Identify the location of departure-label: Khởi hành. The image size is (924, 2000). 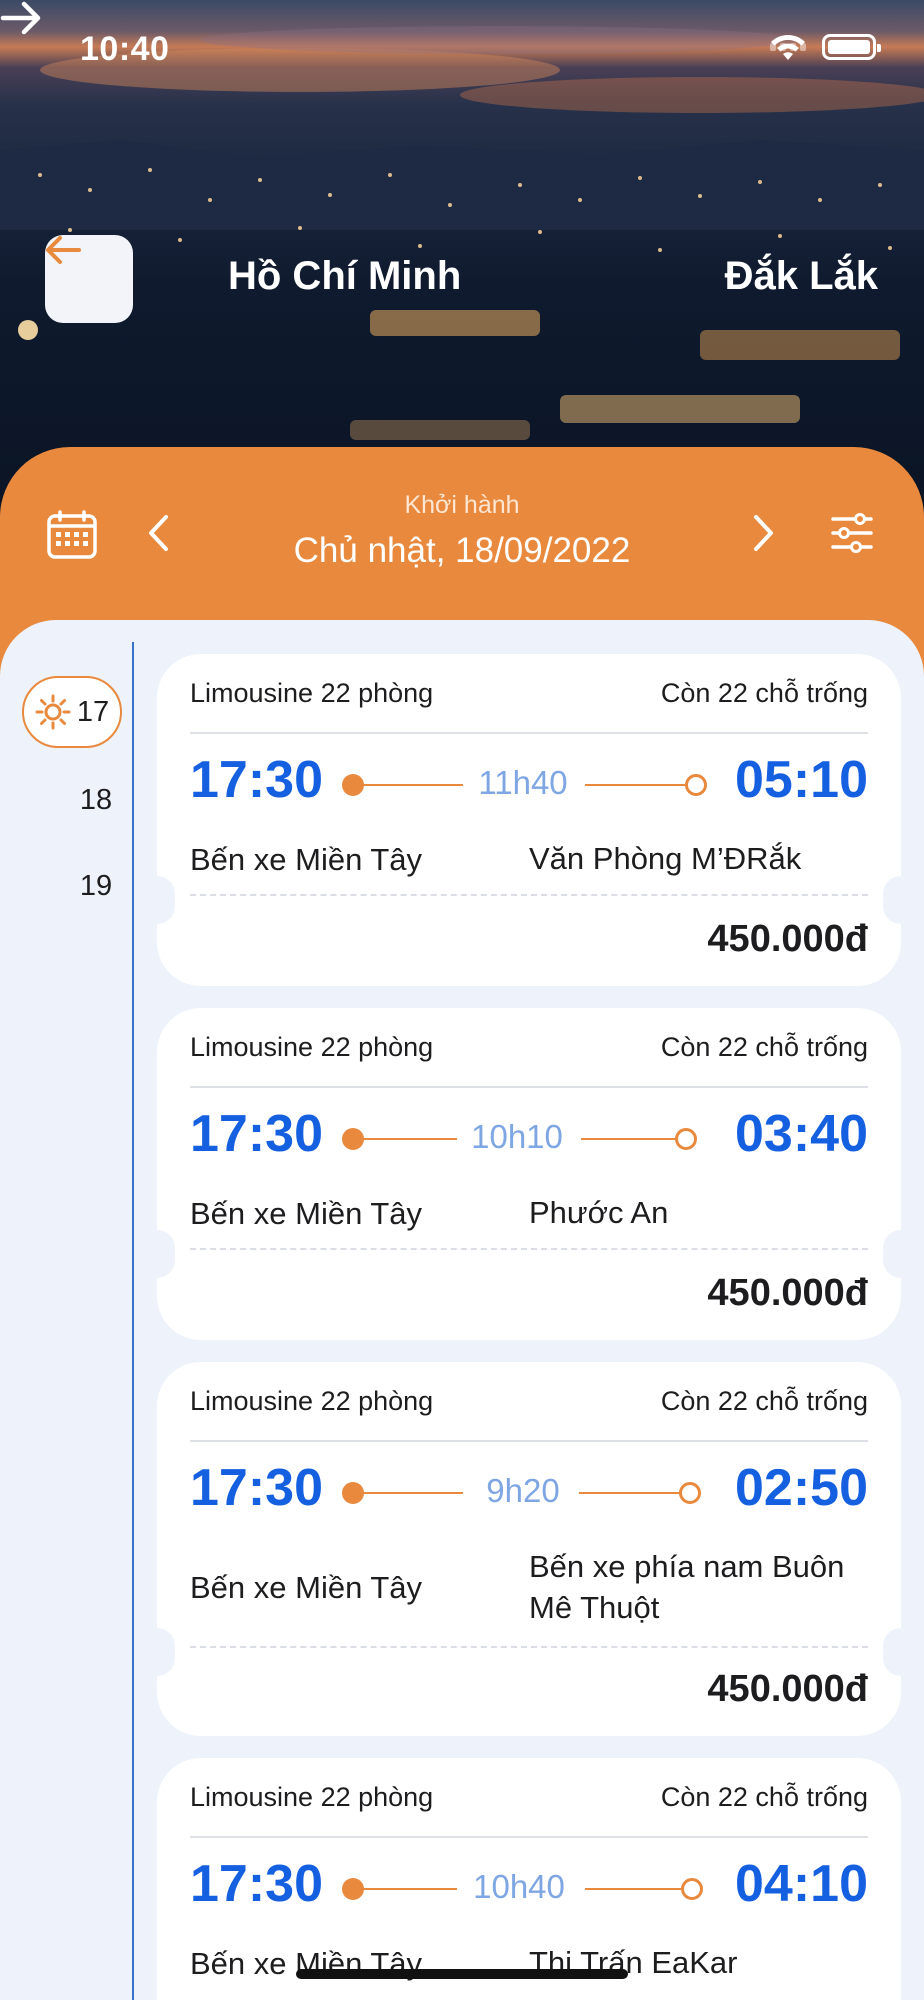
(462, 505).